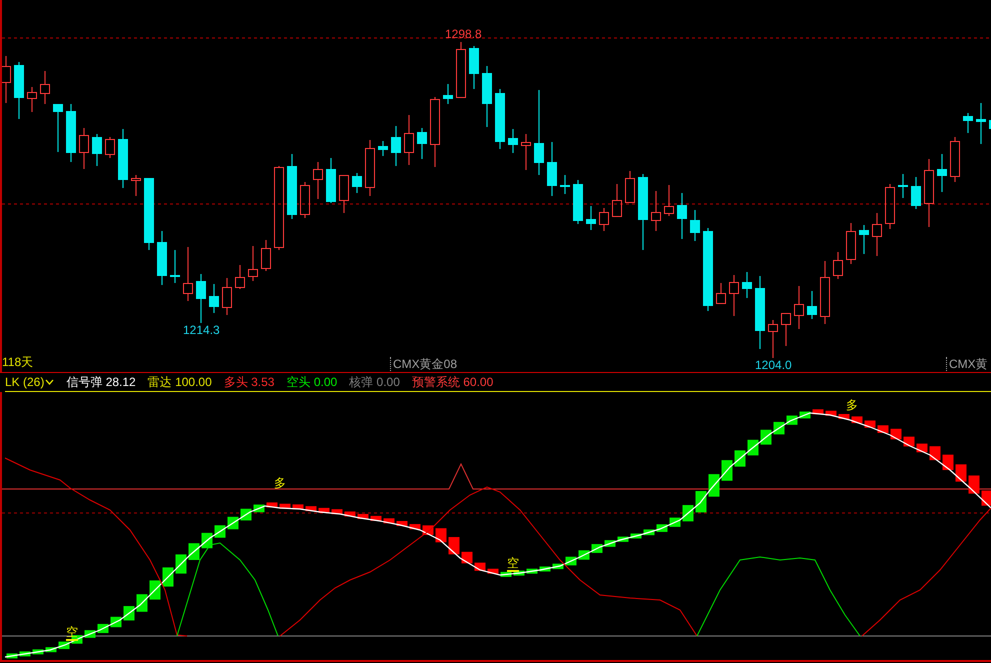 The width and height of the screenshot is (991, 663). What do you see at coordinates (312, 382) in the screenshot?
I see `indicator-value: 空头 0.00` at bounding box center [312, 382].